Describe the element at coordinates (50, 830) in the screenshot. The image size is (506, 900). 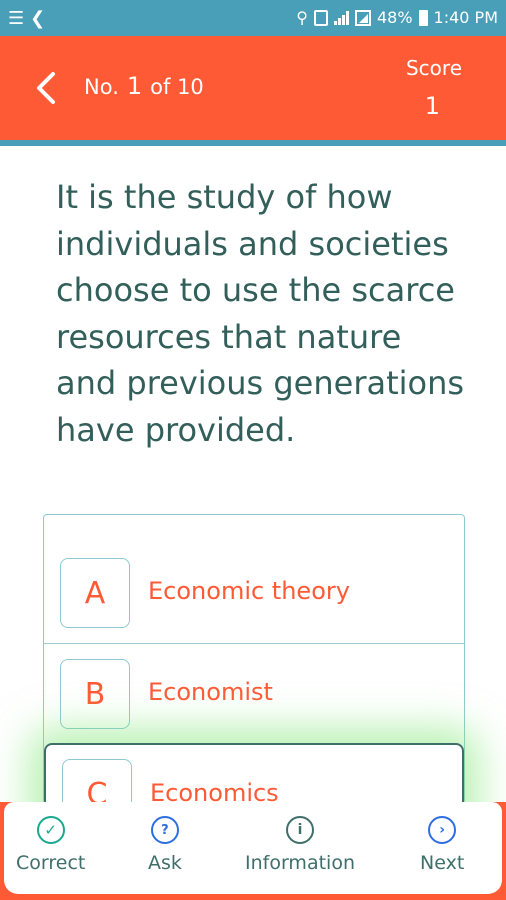
I see `check-circle-icon: ✓` at that location.